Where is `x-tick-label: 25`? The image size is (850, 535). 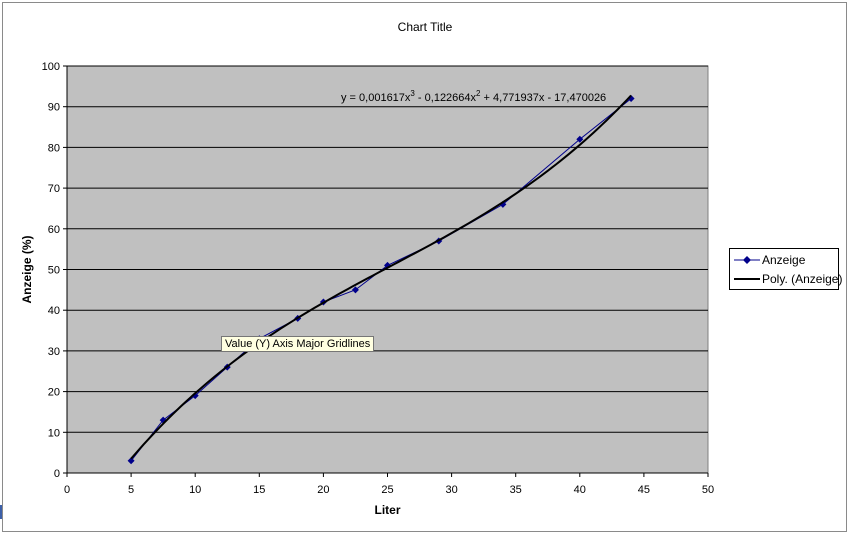 x-tick-label: 25 is located at coordinates (387, 490).